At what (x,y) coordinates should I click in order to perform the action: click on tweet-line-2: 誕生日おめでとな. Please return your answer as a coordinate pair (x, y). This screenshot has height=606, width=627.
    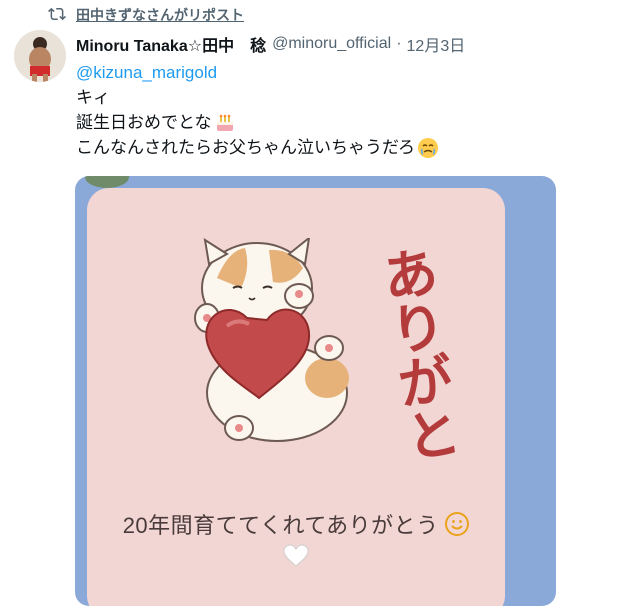
    Looking at the image, I should click on (144, 122).